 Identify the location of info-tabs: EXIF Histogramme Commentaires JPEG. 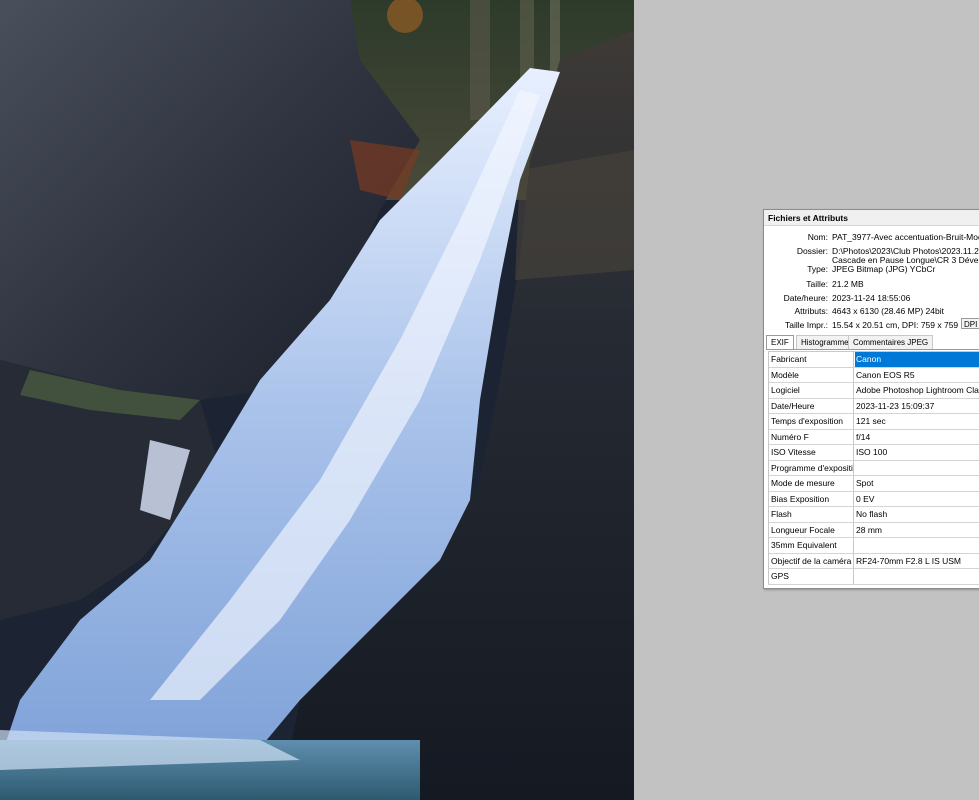
(872, 342).